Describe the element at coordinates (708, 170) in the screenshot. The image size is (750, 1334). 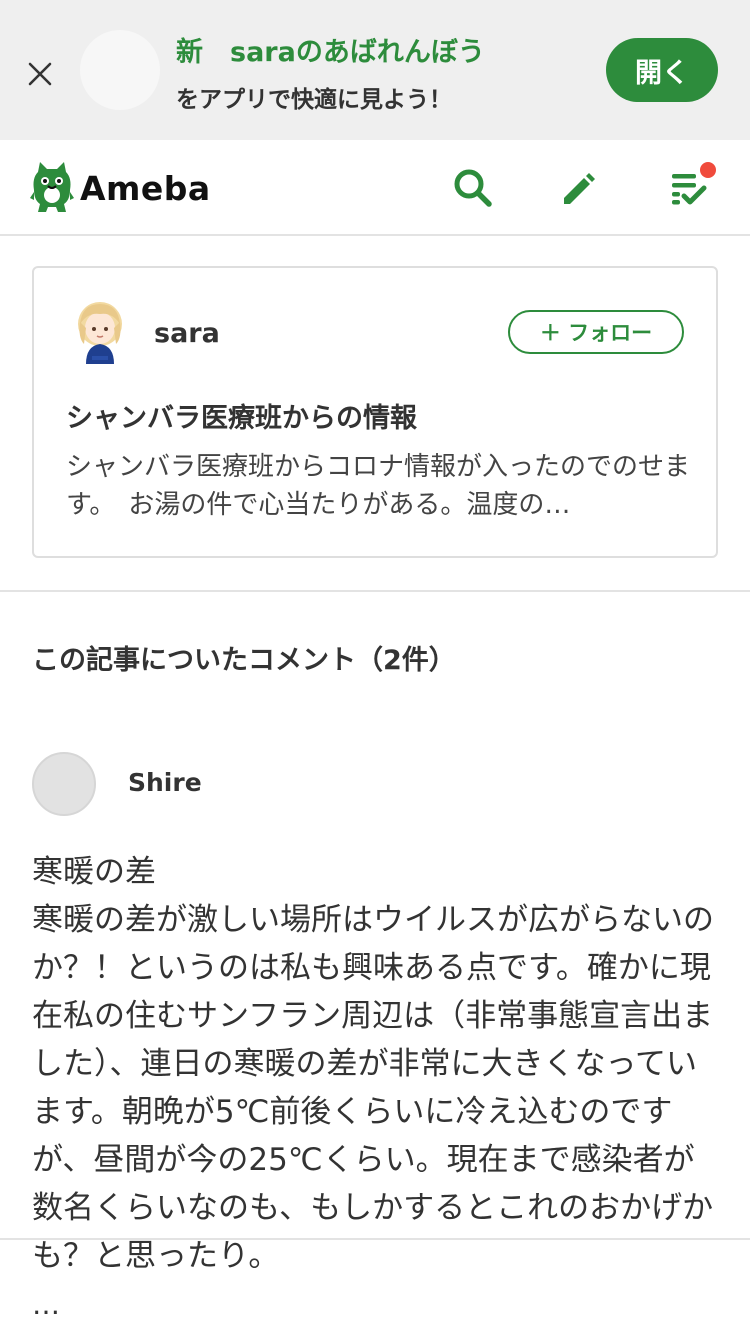
I see `notification-badge` at that location.